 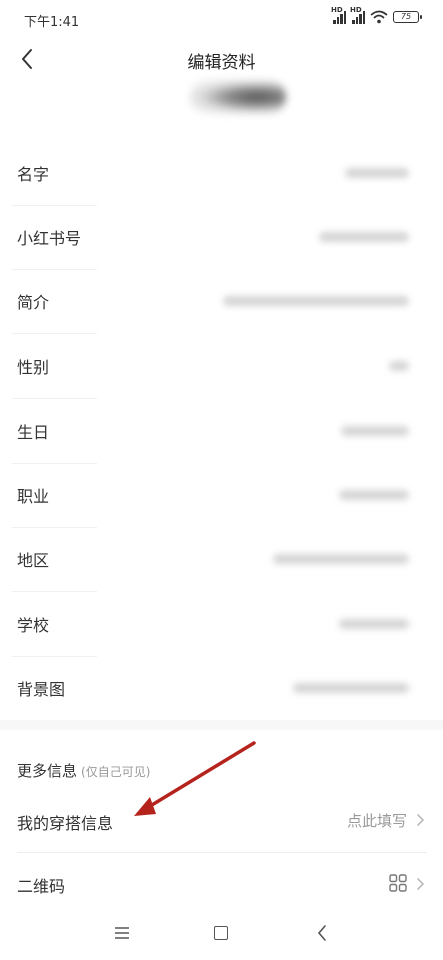 I want to click on field-label: 职业, so click(x=33, y=496).